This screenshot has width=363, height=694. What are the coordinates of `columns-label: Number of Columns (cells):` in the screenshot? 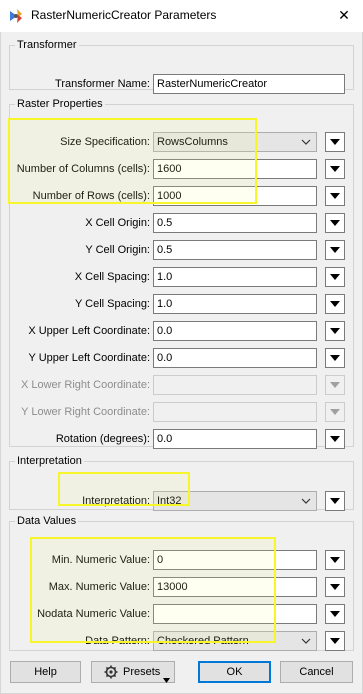 It's located at (83, 169).